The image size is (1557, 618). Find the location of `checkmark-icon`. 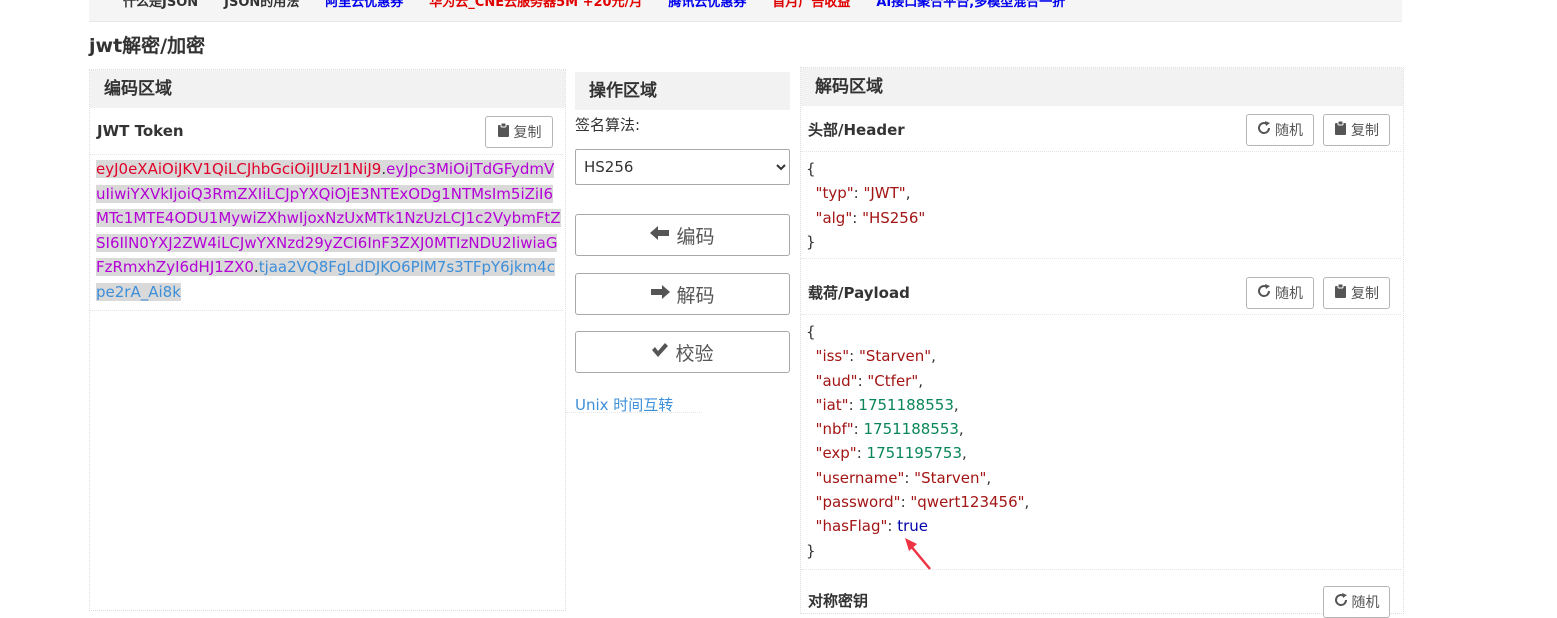

checkmark-icon is located at coordinates (660, 352).